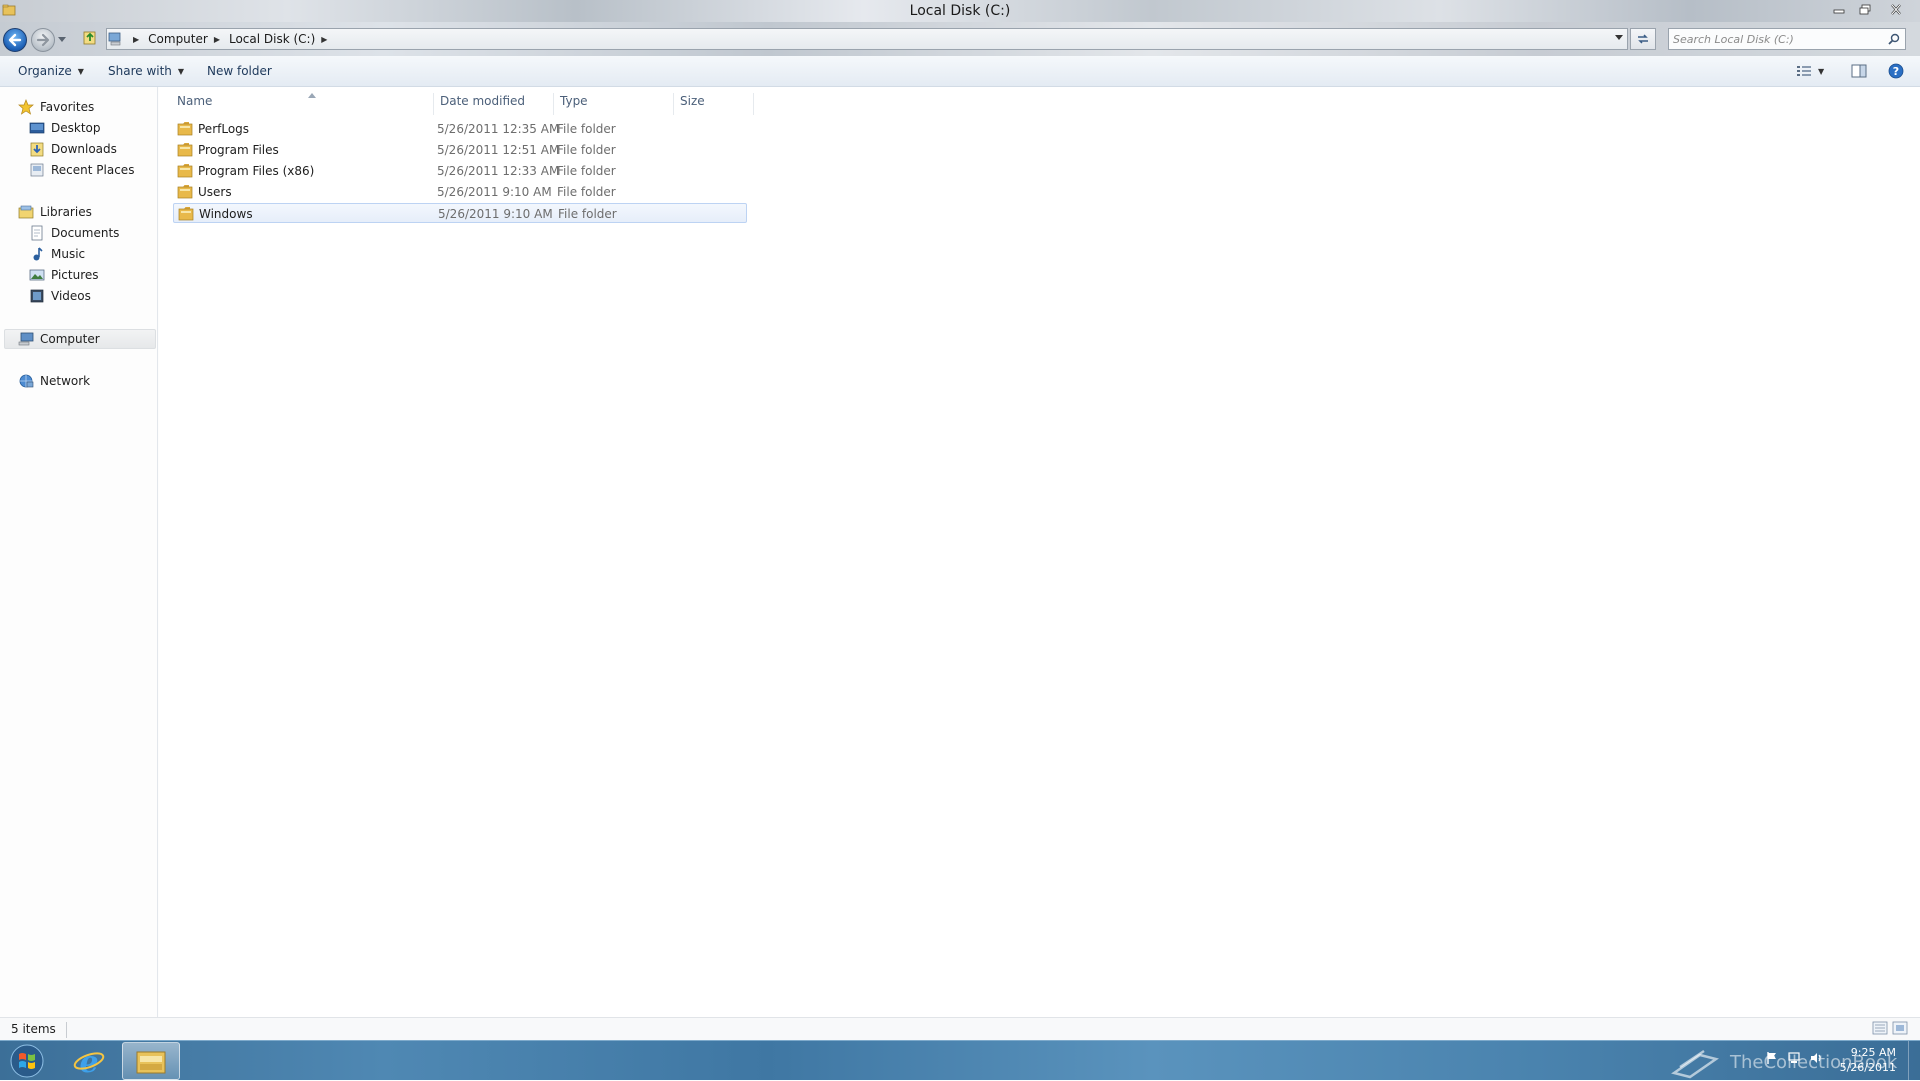 The image size is (1920, 1081). What do you see at coordinates (62, 40) in the screenshot?
I see `recent-pages-dropdown-icon` at bounding box center [62, 40].